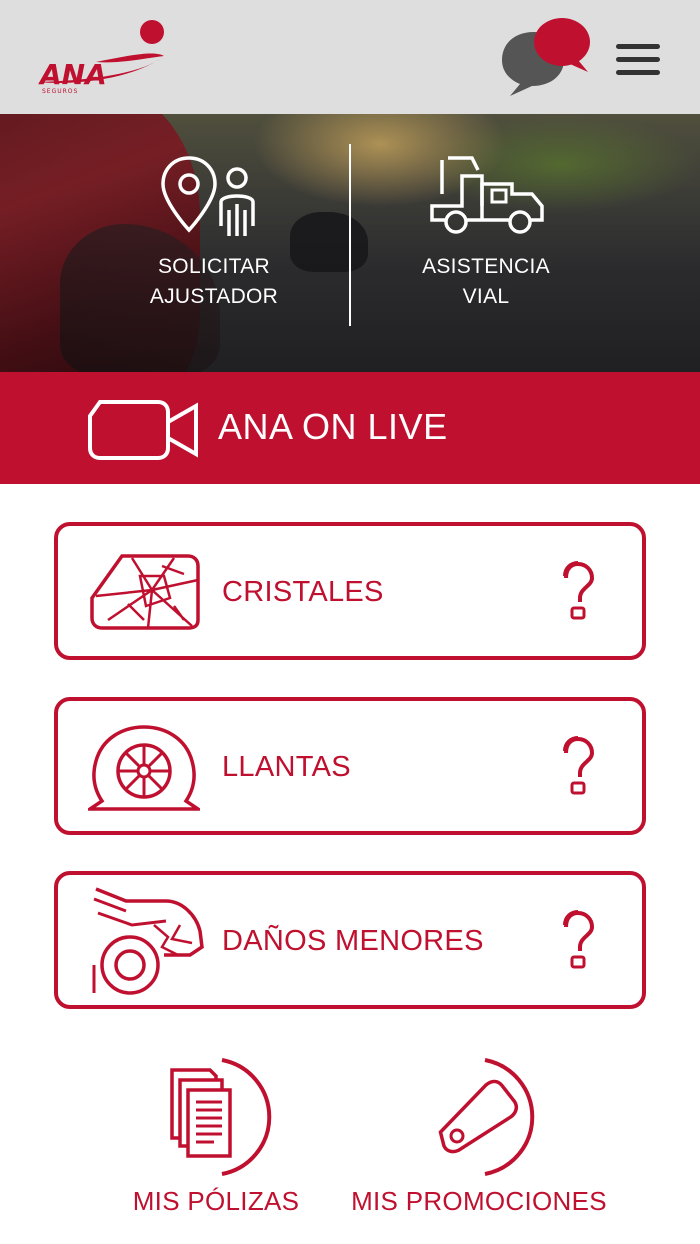 The width and height of the screenshot is (700, 1244). I want to click on hamburger-menu-button, so click(638, 62).